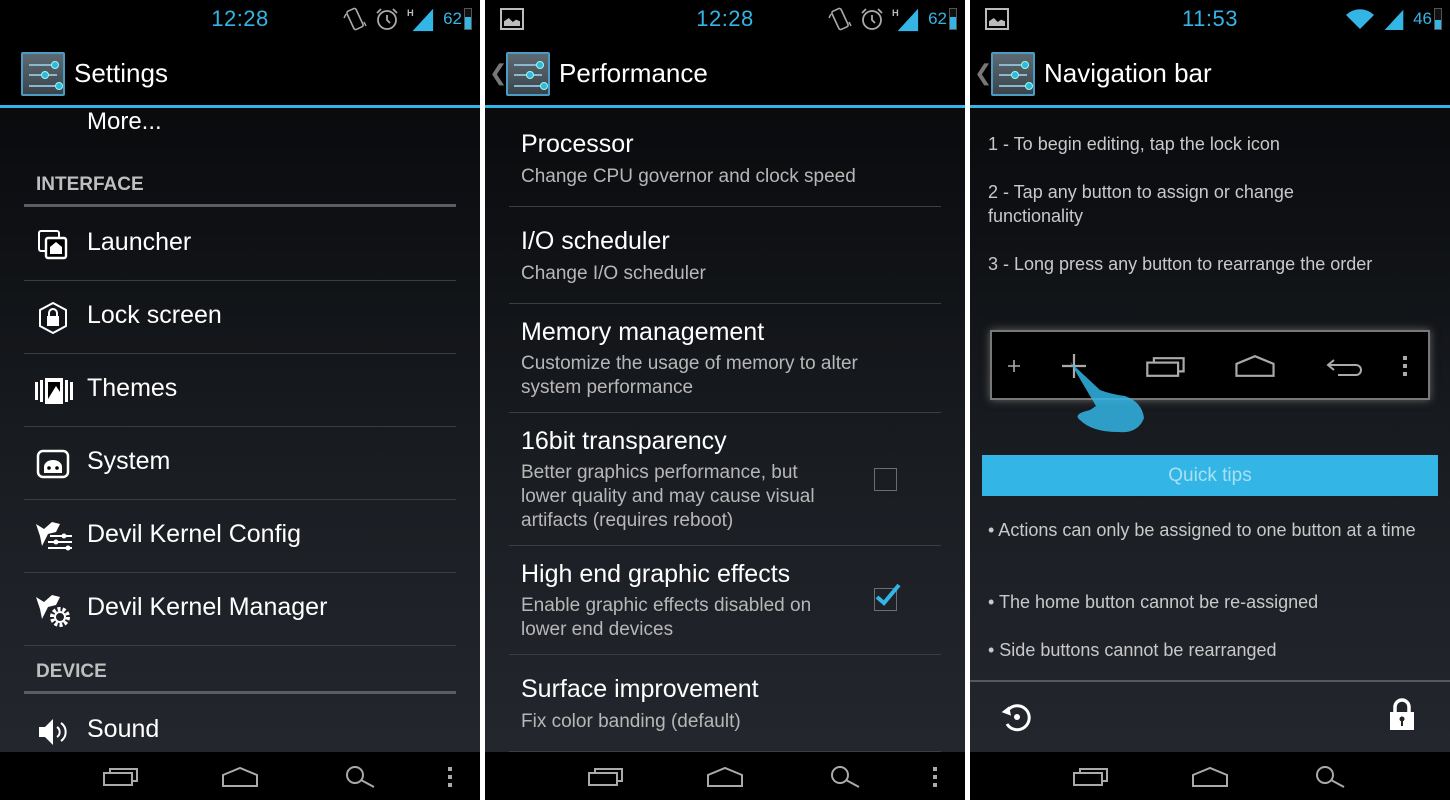  Describe the element at coordinates (240, 692) in the screenshot. I see `section-divider` at that location.